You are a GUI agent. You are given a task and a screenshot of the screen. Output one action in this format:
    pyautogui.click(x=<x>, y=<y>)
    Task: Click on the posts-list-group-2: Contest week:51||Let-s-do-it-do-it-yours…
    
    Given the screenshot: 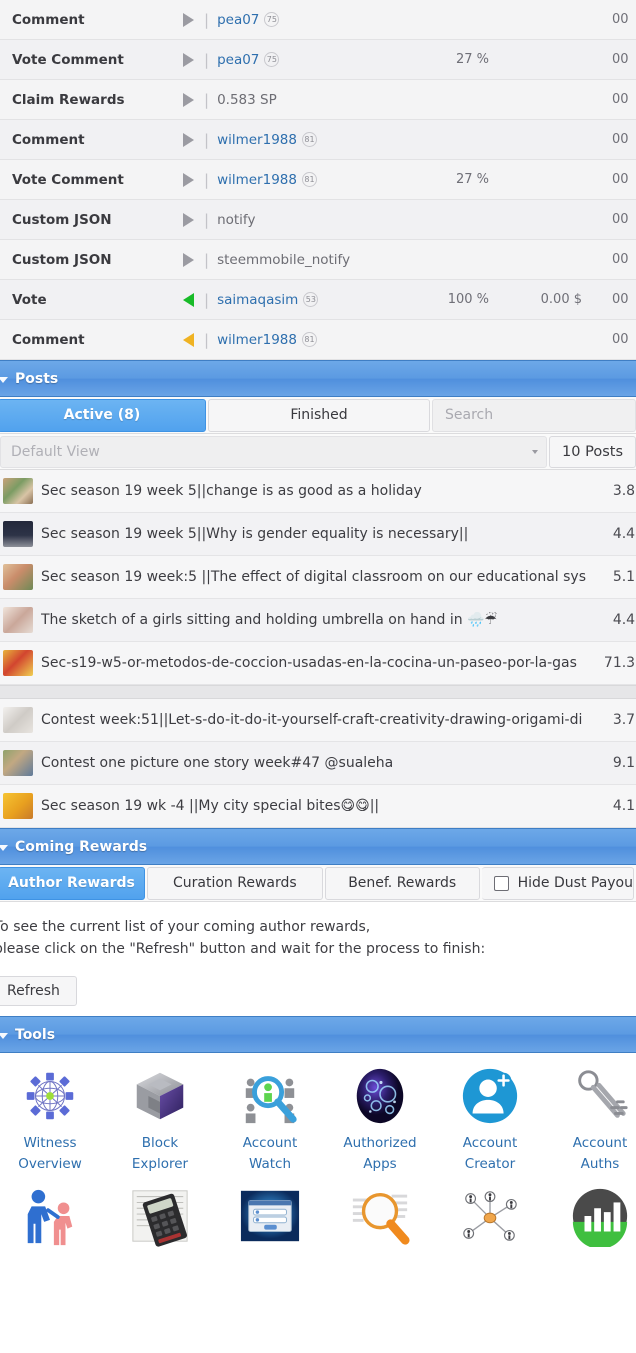 What is the action you would take?
    pyautogui.click(x=318, y=763)
    